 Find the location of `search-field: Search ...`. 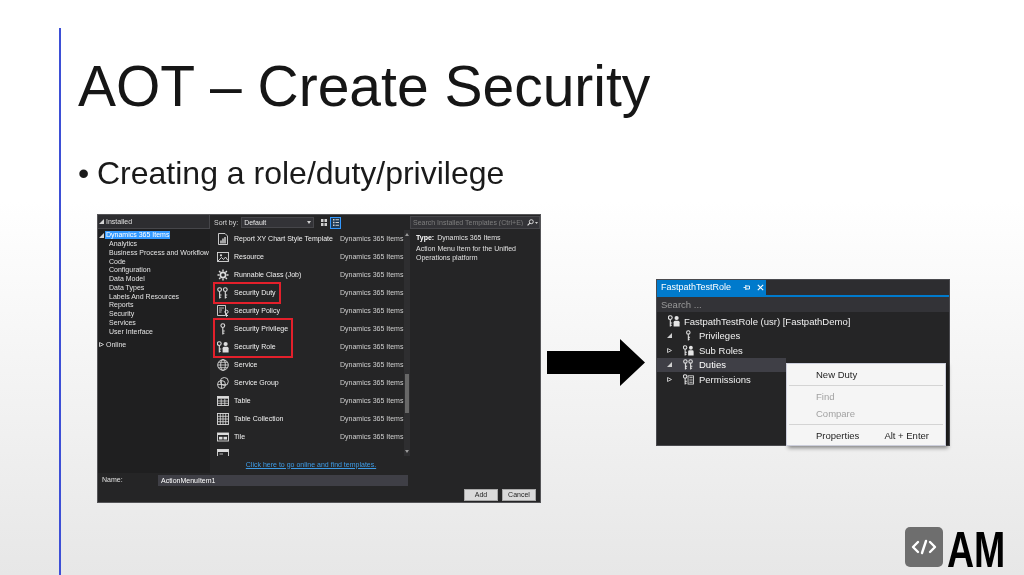

search-field: Search ... is located at coordinates (803, 304).